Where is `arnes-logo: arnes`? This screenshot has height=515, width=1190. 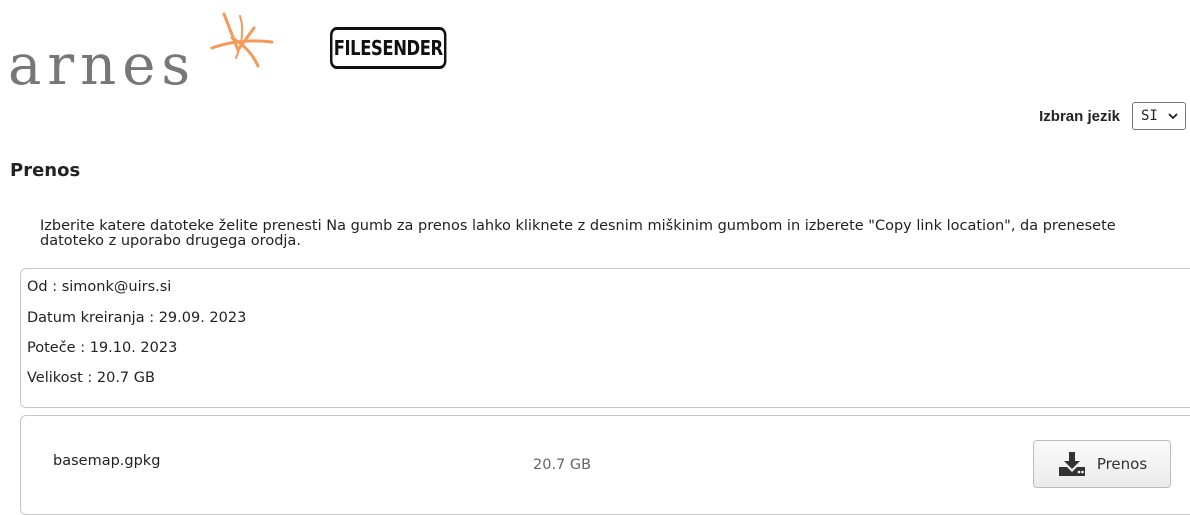
arnes-logo: arnes is located at coordinates (148, 53).